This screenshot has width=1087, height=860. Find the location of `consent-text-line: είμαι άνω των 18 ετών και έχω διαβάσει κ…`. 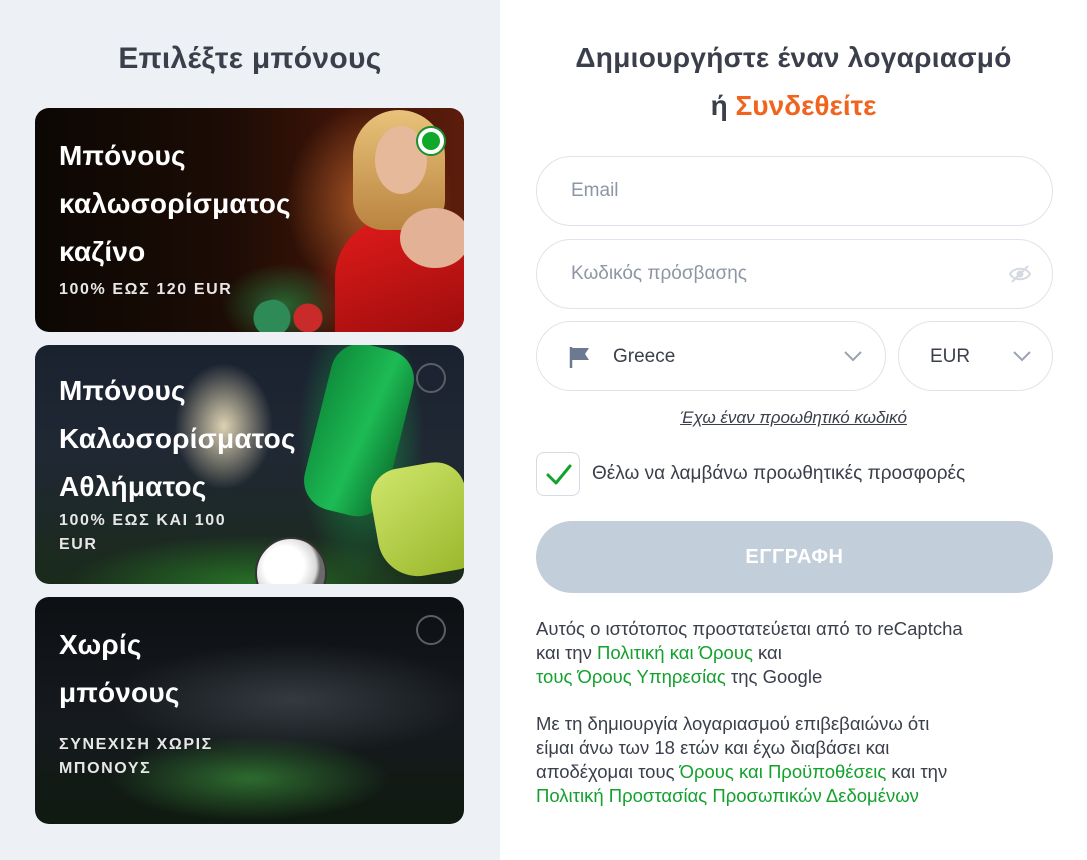

consent-text-line: είμαι άνω των 18 ετών και έχω διαβάσει κ… is located at coordinates (713, 747).